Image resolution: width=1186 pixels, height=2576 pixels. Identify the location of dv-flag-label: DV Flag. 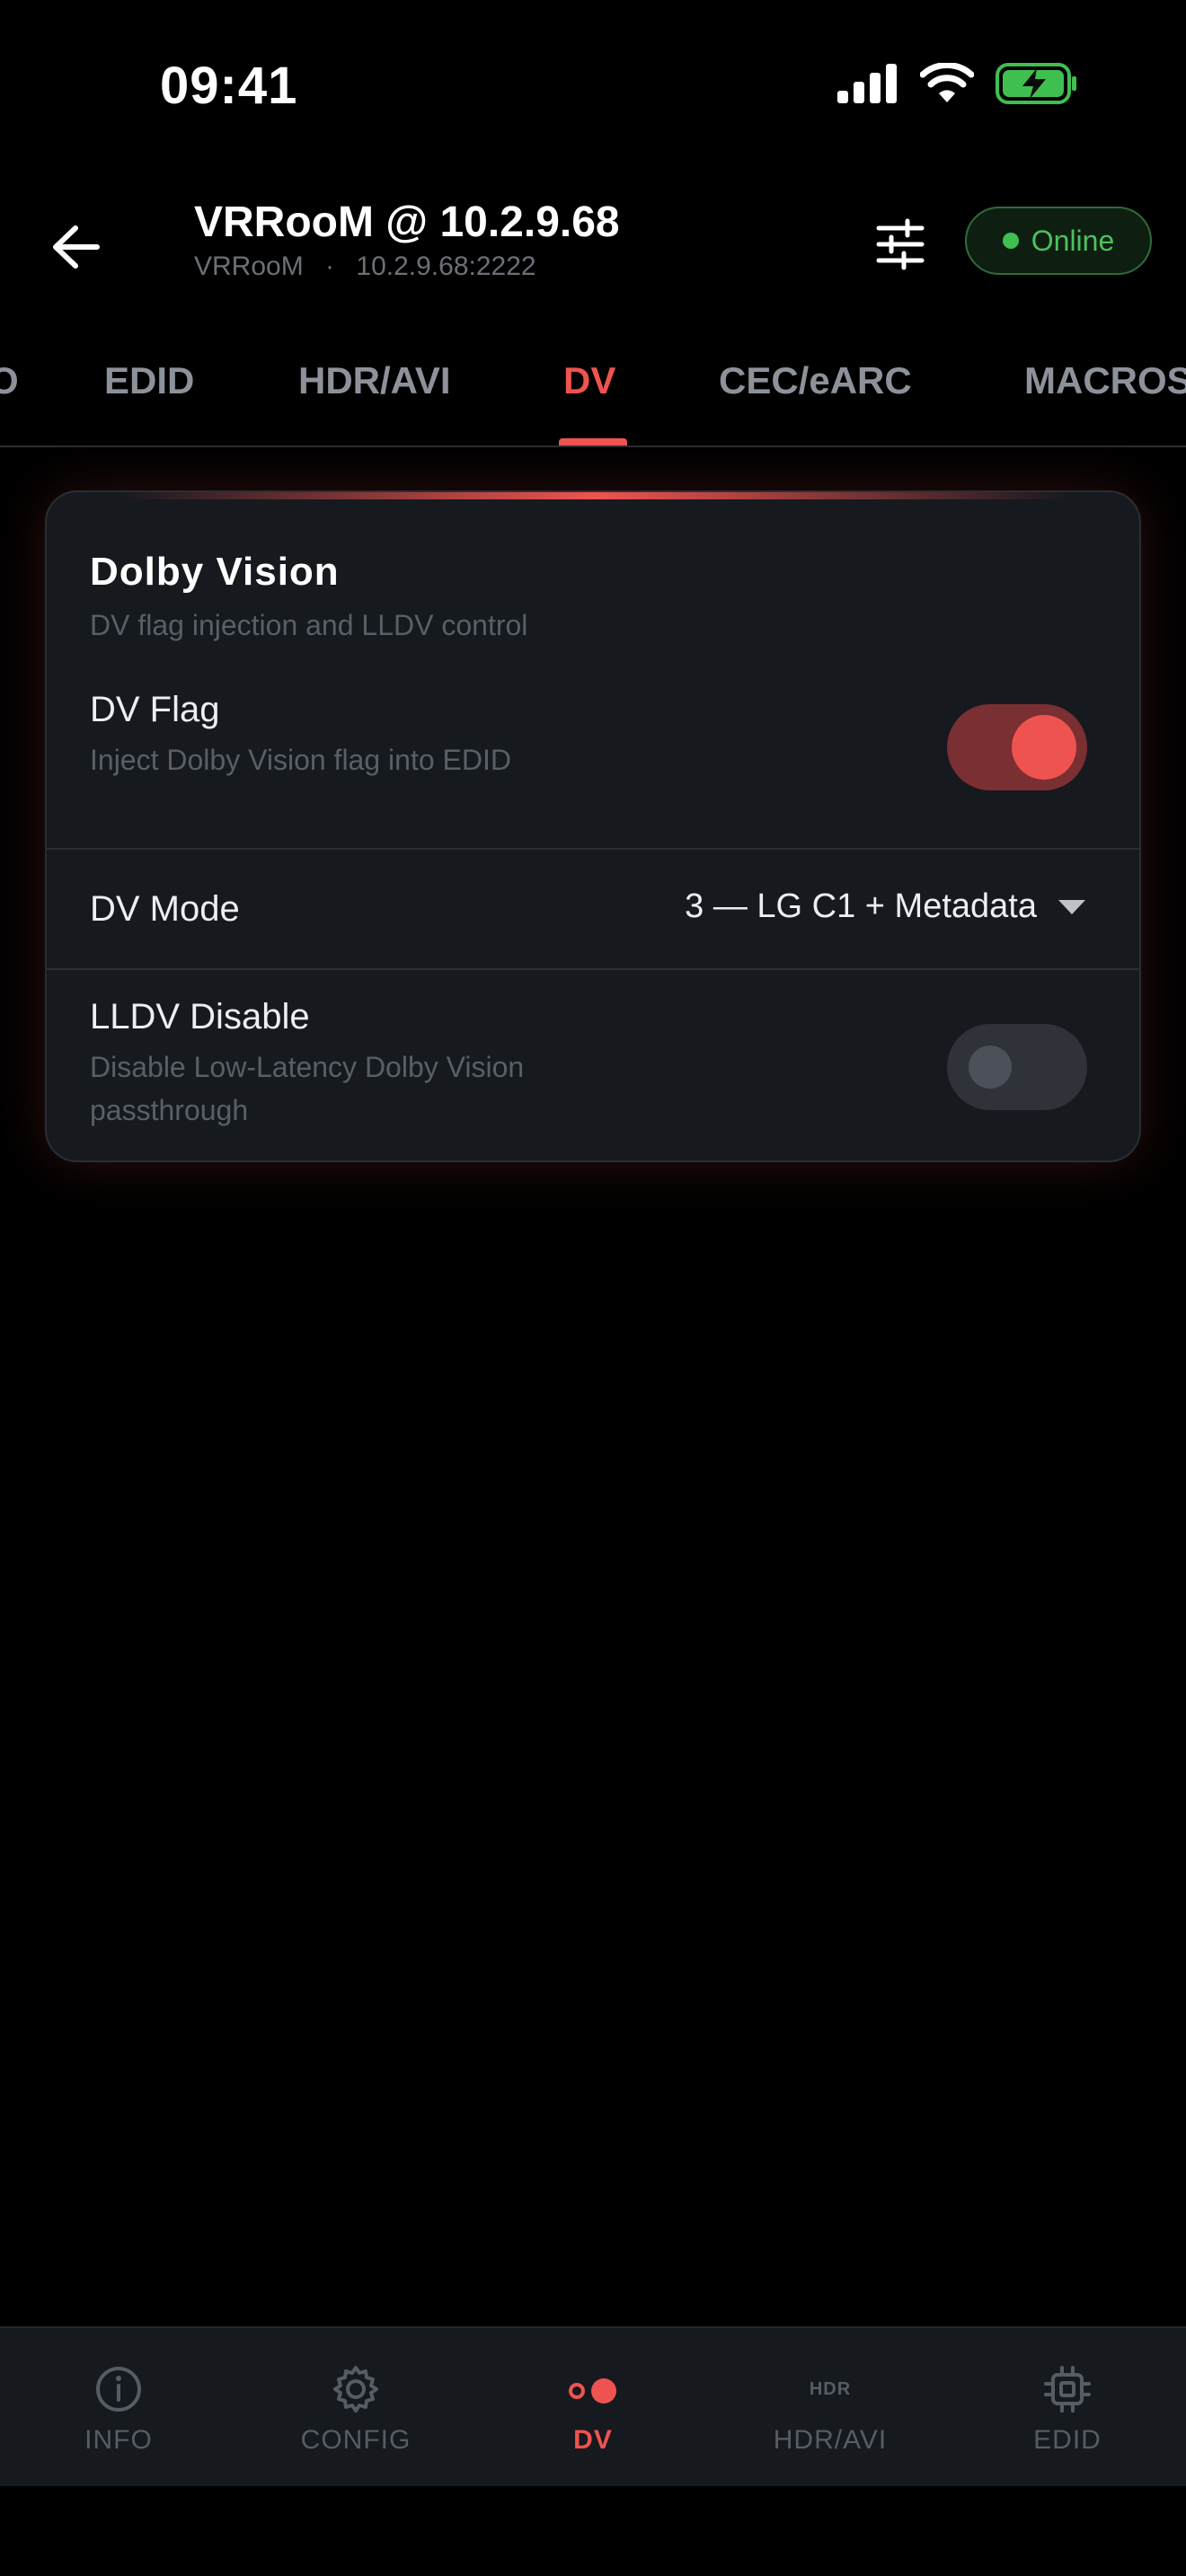
(155, 709).